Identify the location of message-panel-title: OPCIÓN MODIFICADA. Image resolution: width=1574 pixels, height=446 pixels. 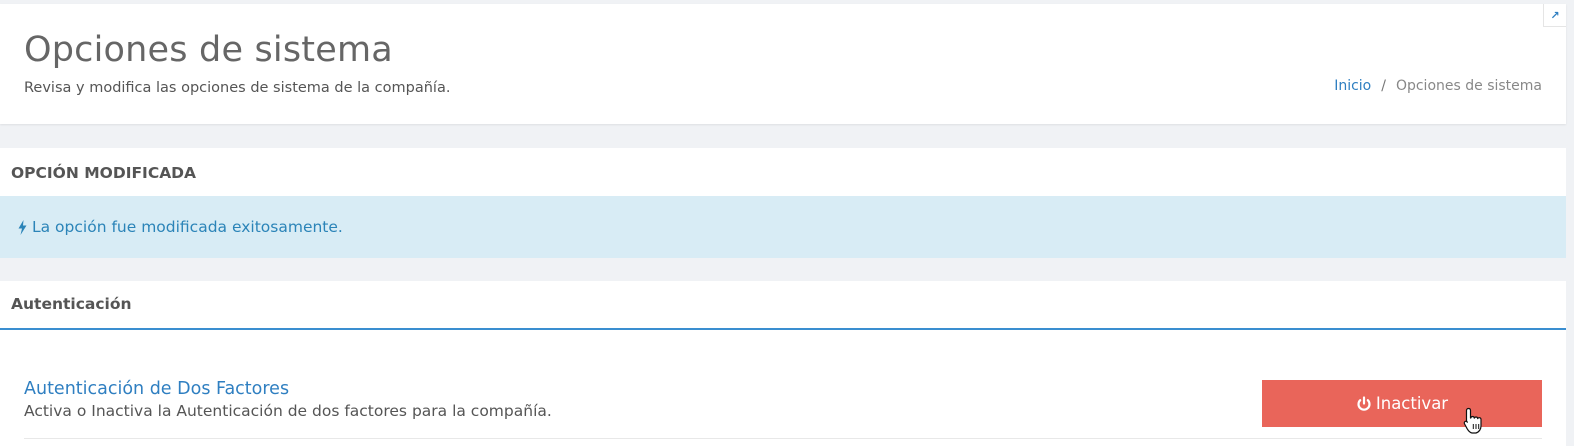
(104, 173).